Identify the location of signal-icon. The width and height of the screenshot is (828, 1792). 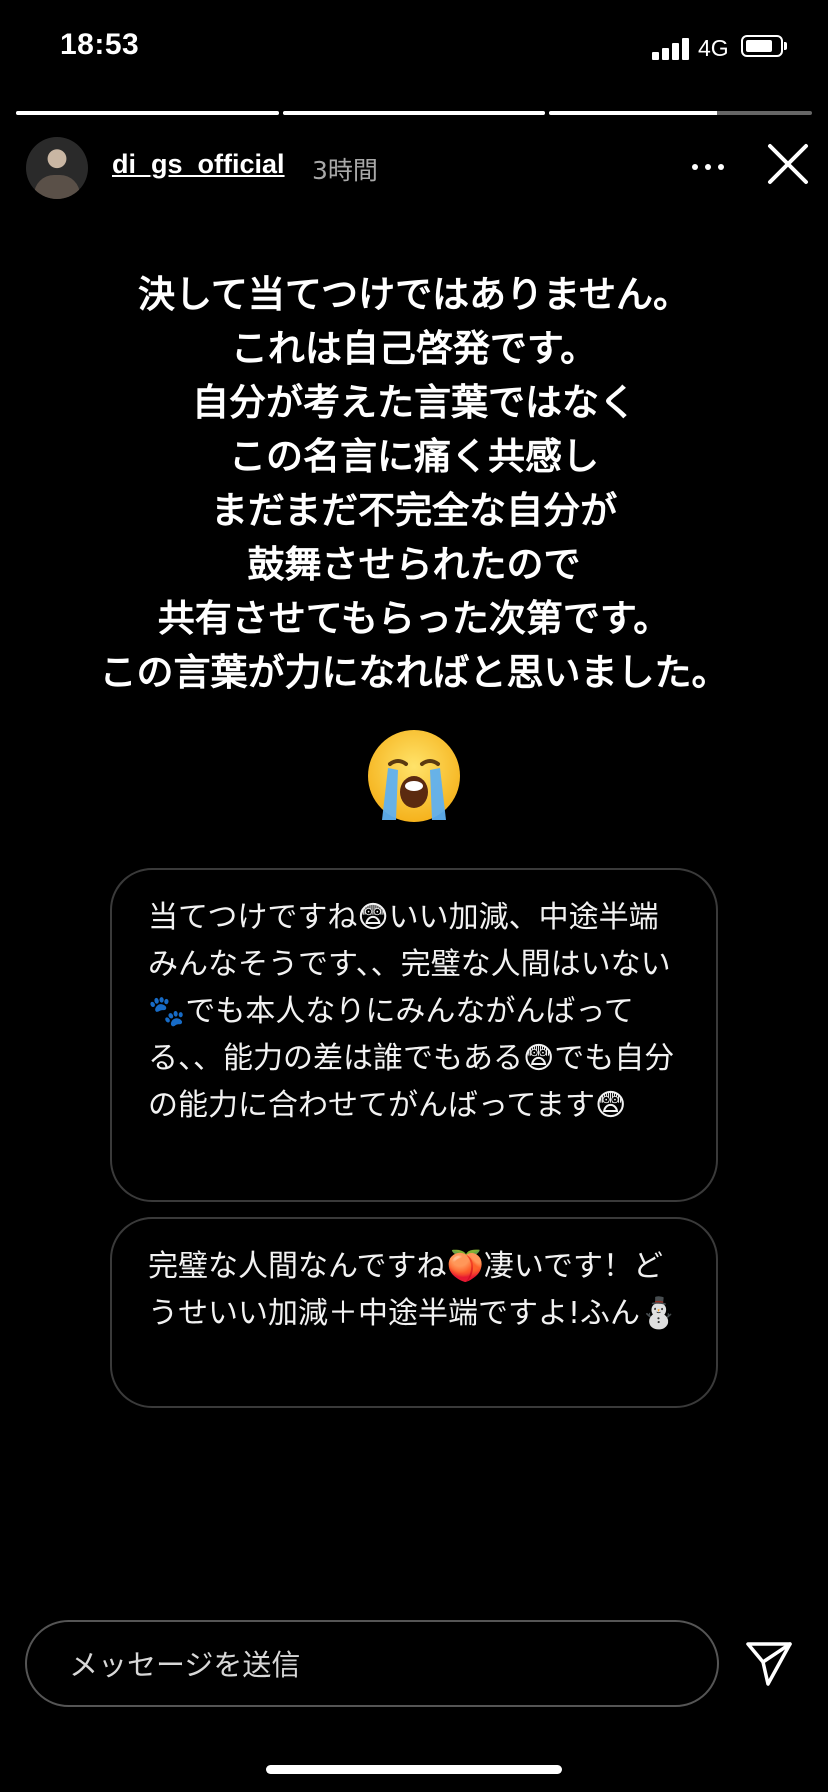
(671, 48).